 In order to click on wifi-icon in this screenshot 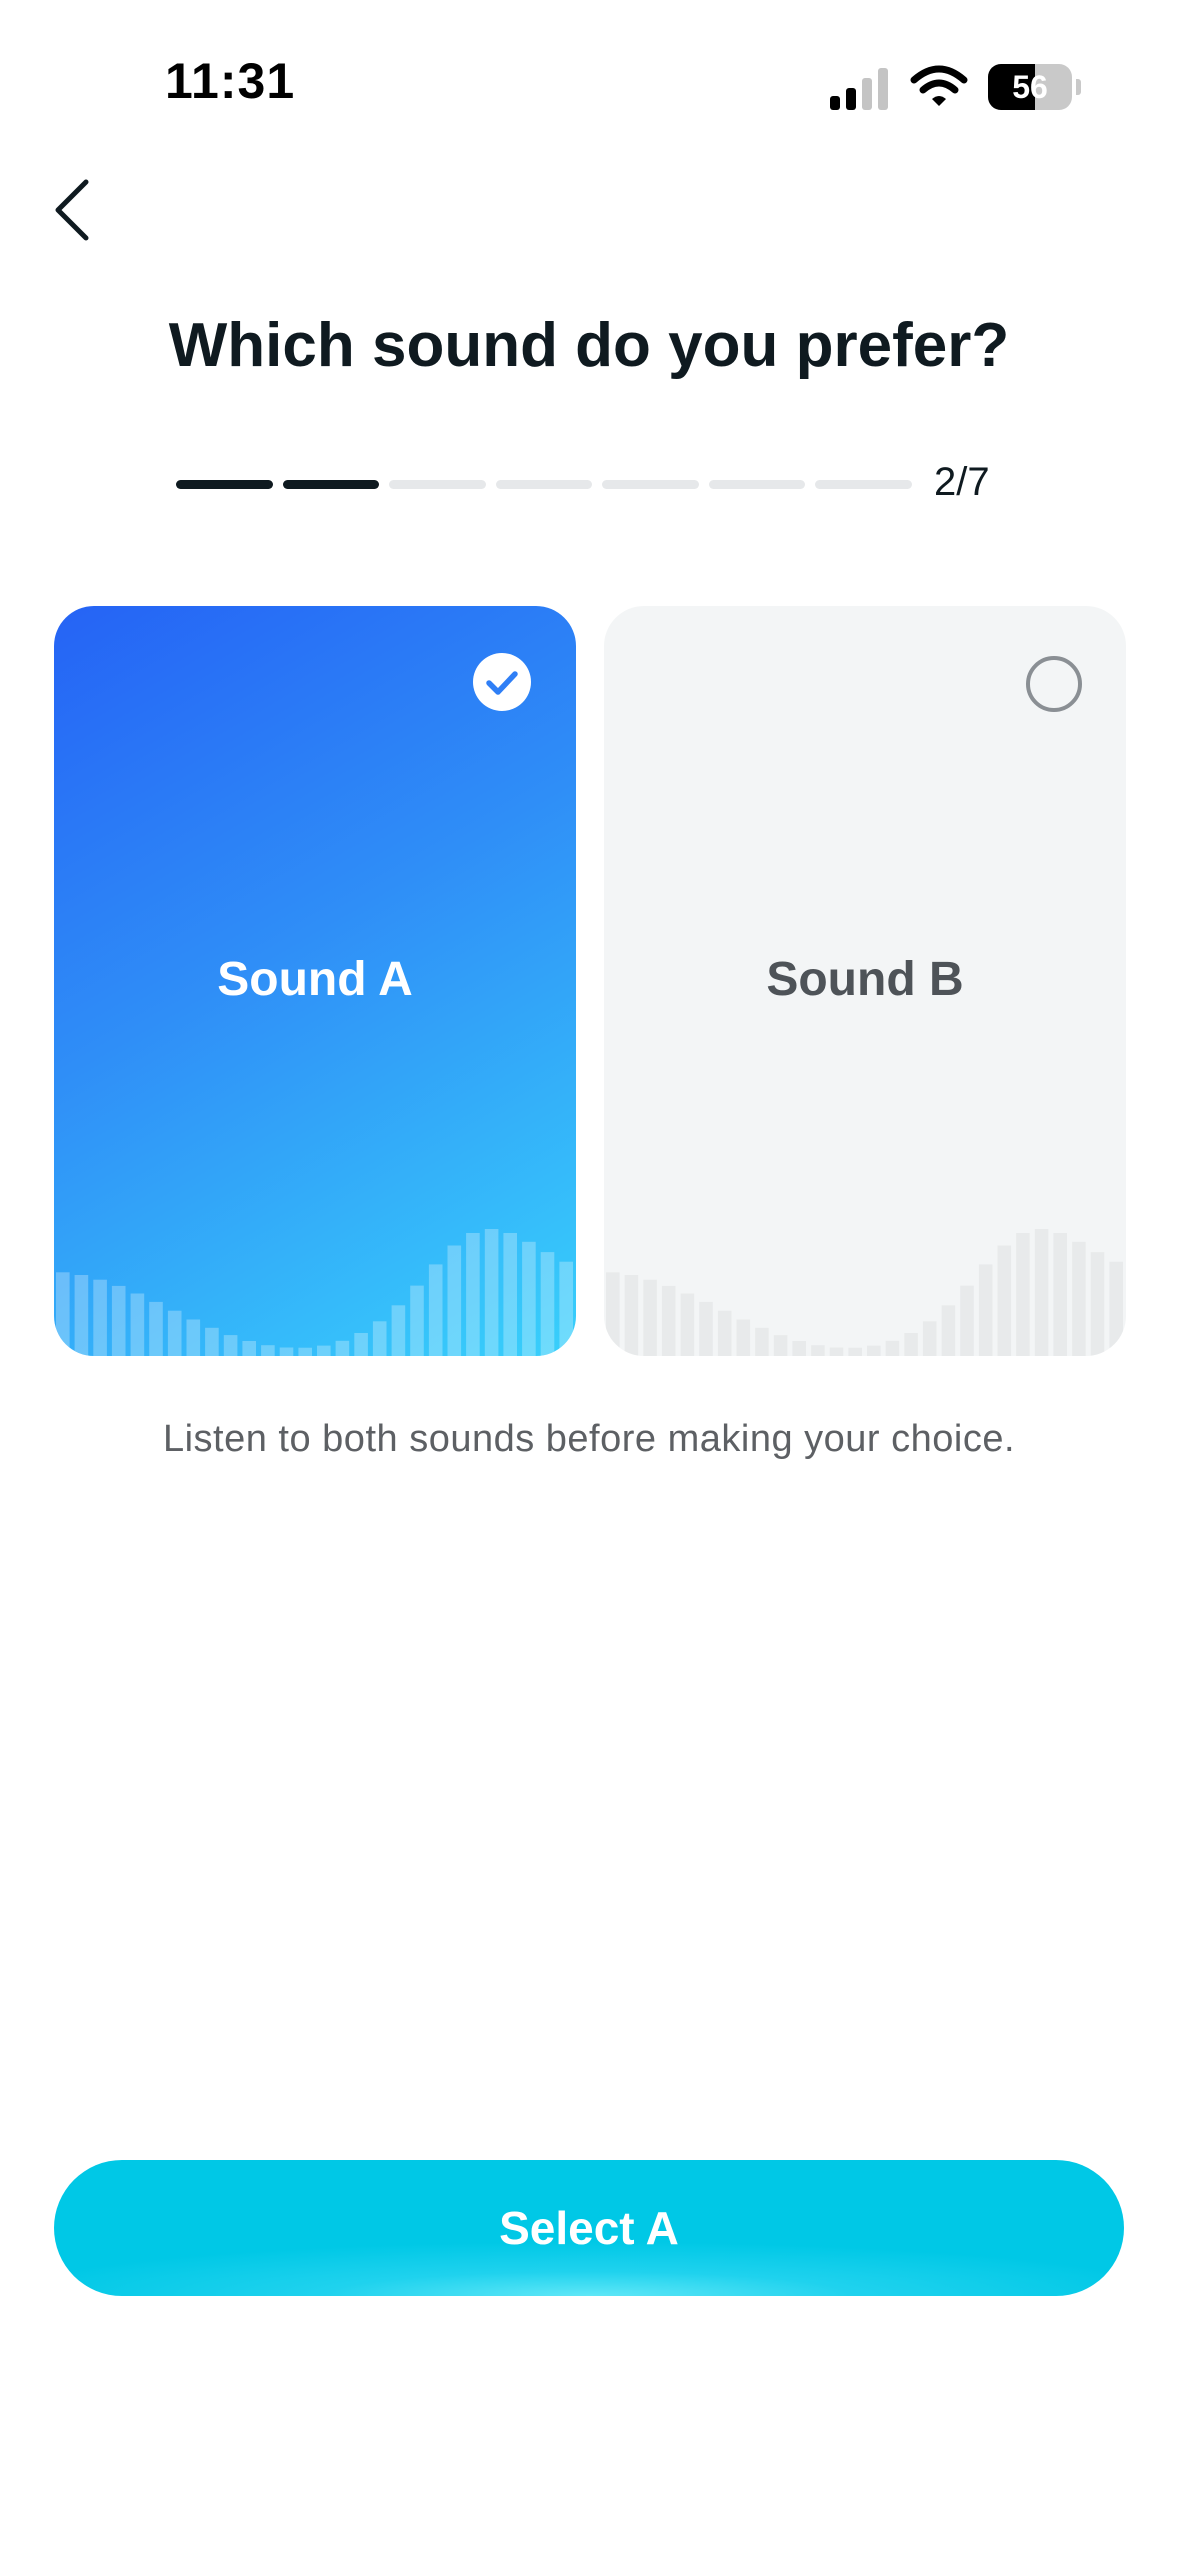, I will do `click(939, 85)`.